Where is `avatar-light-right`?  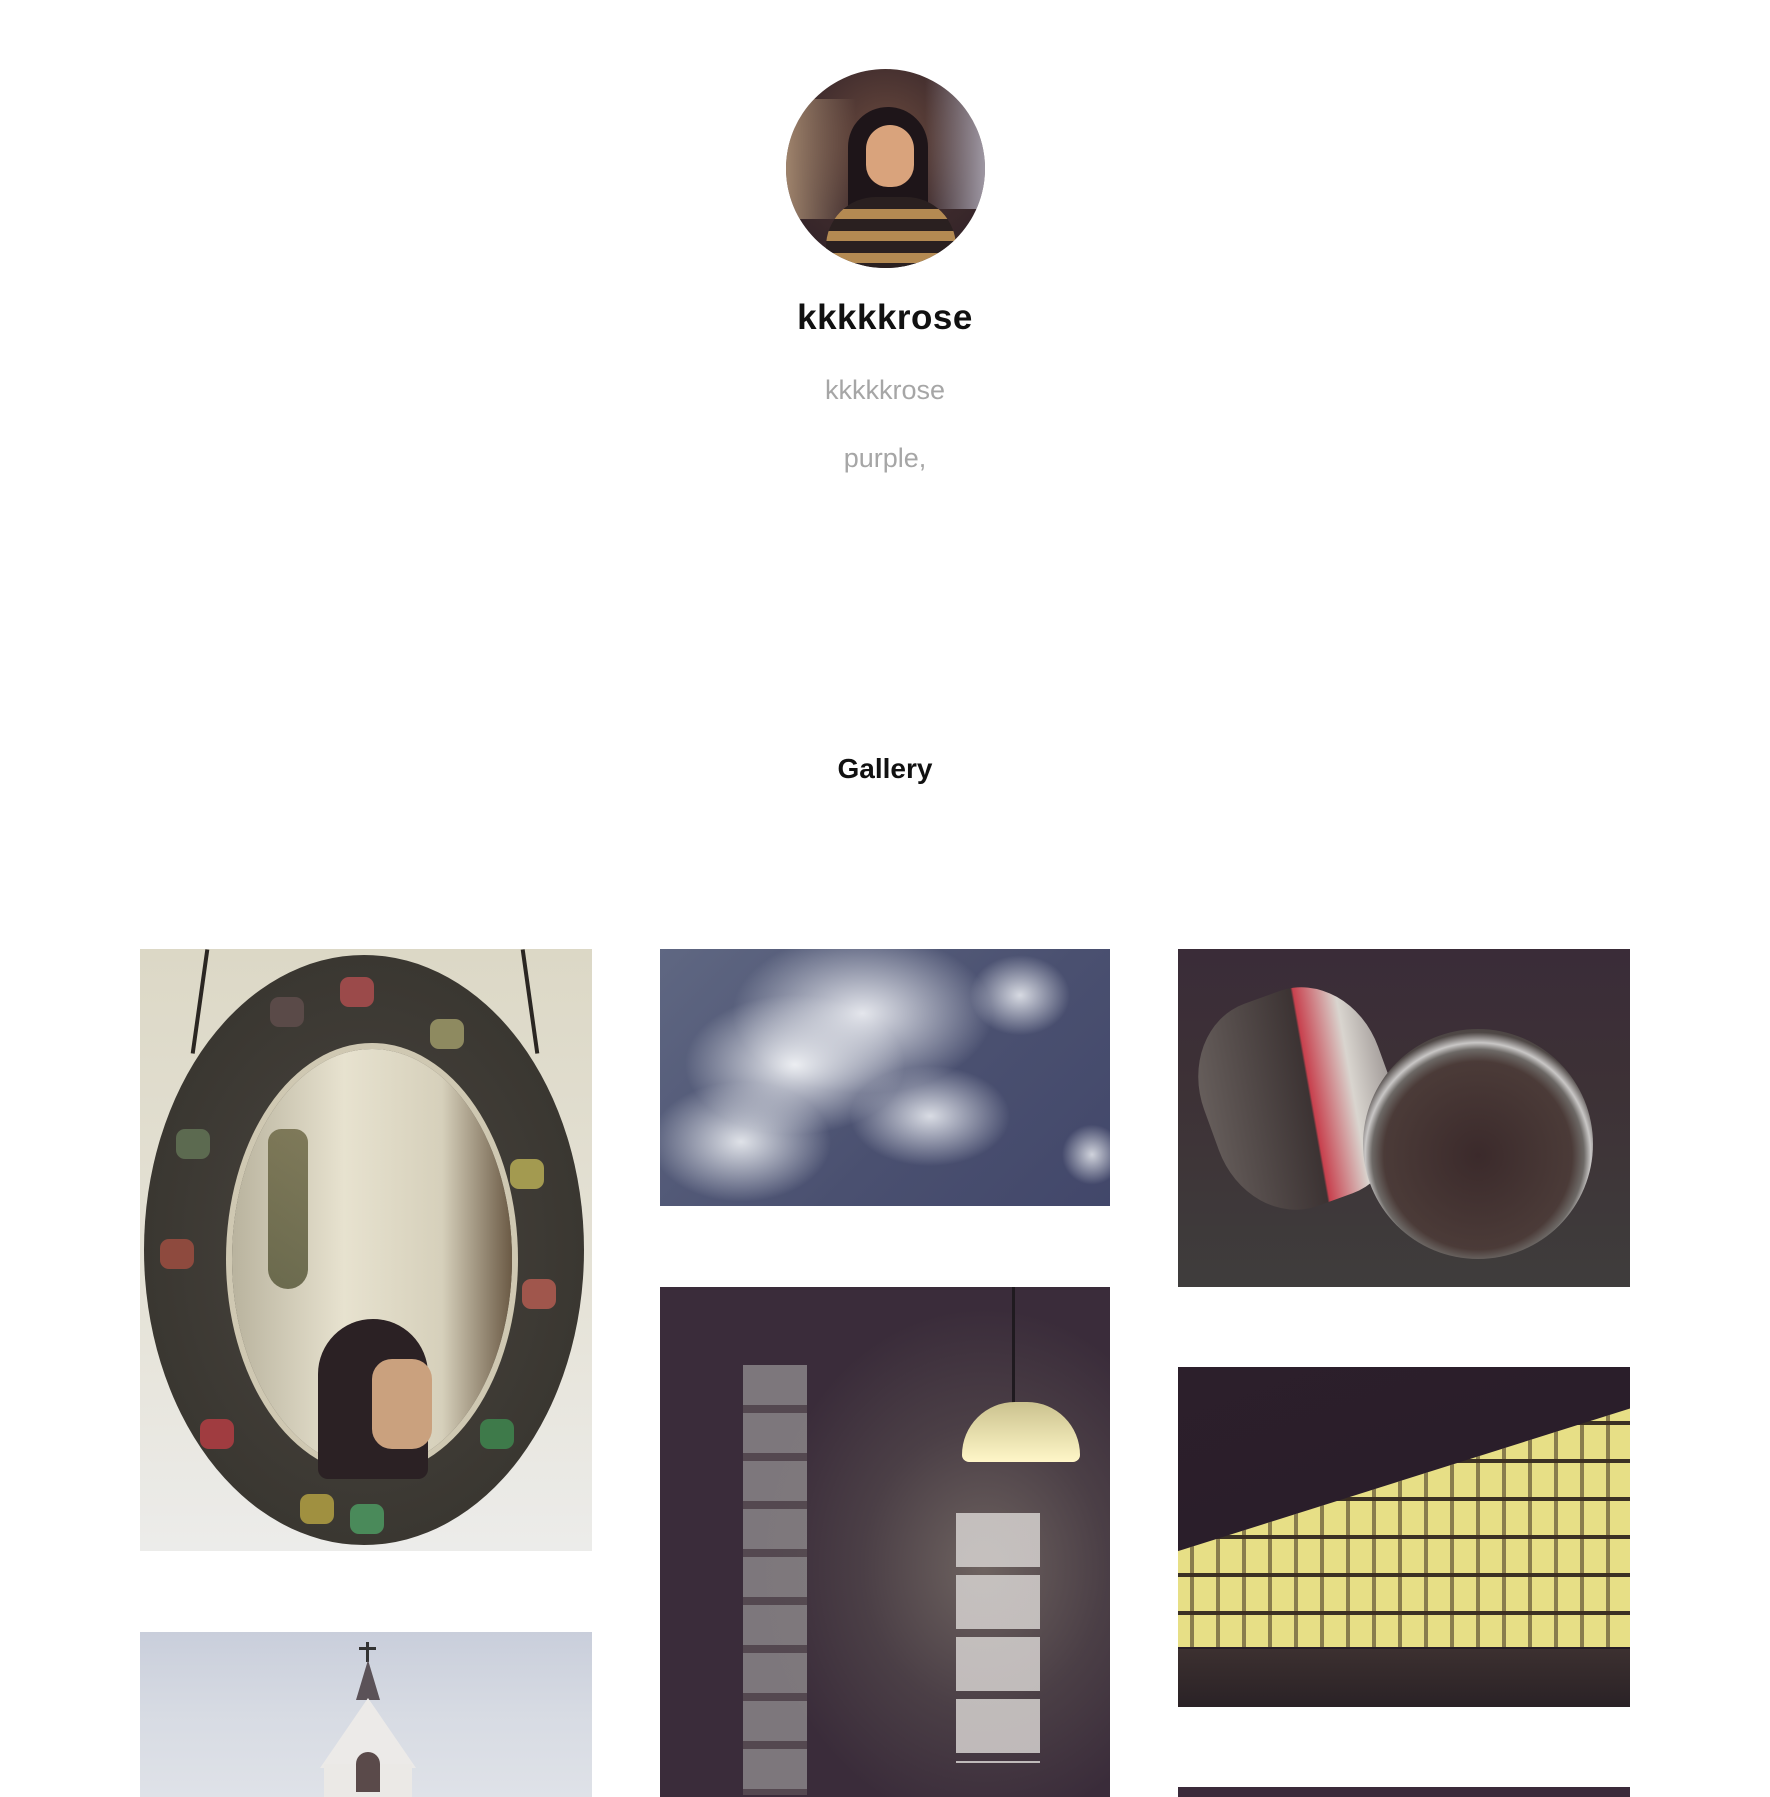
avatar-light-right is located at coordinates (955, 144).